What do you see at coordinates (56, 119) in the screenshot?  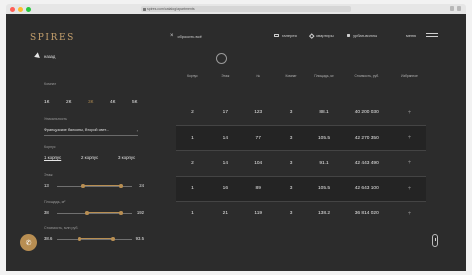 I see `uniqueness-label: Уникальность` at bounding box center [56, 119].